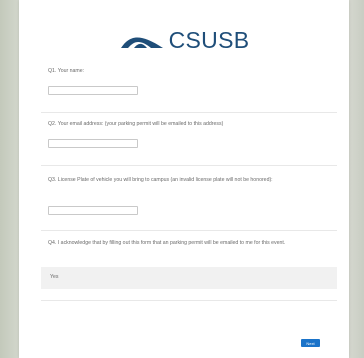 The image size is (364, 358). I want to click on license-plate-input, so click(93, 210).